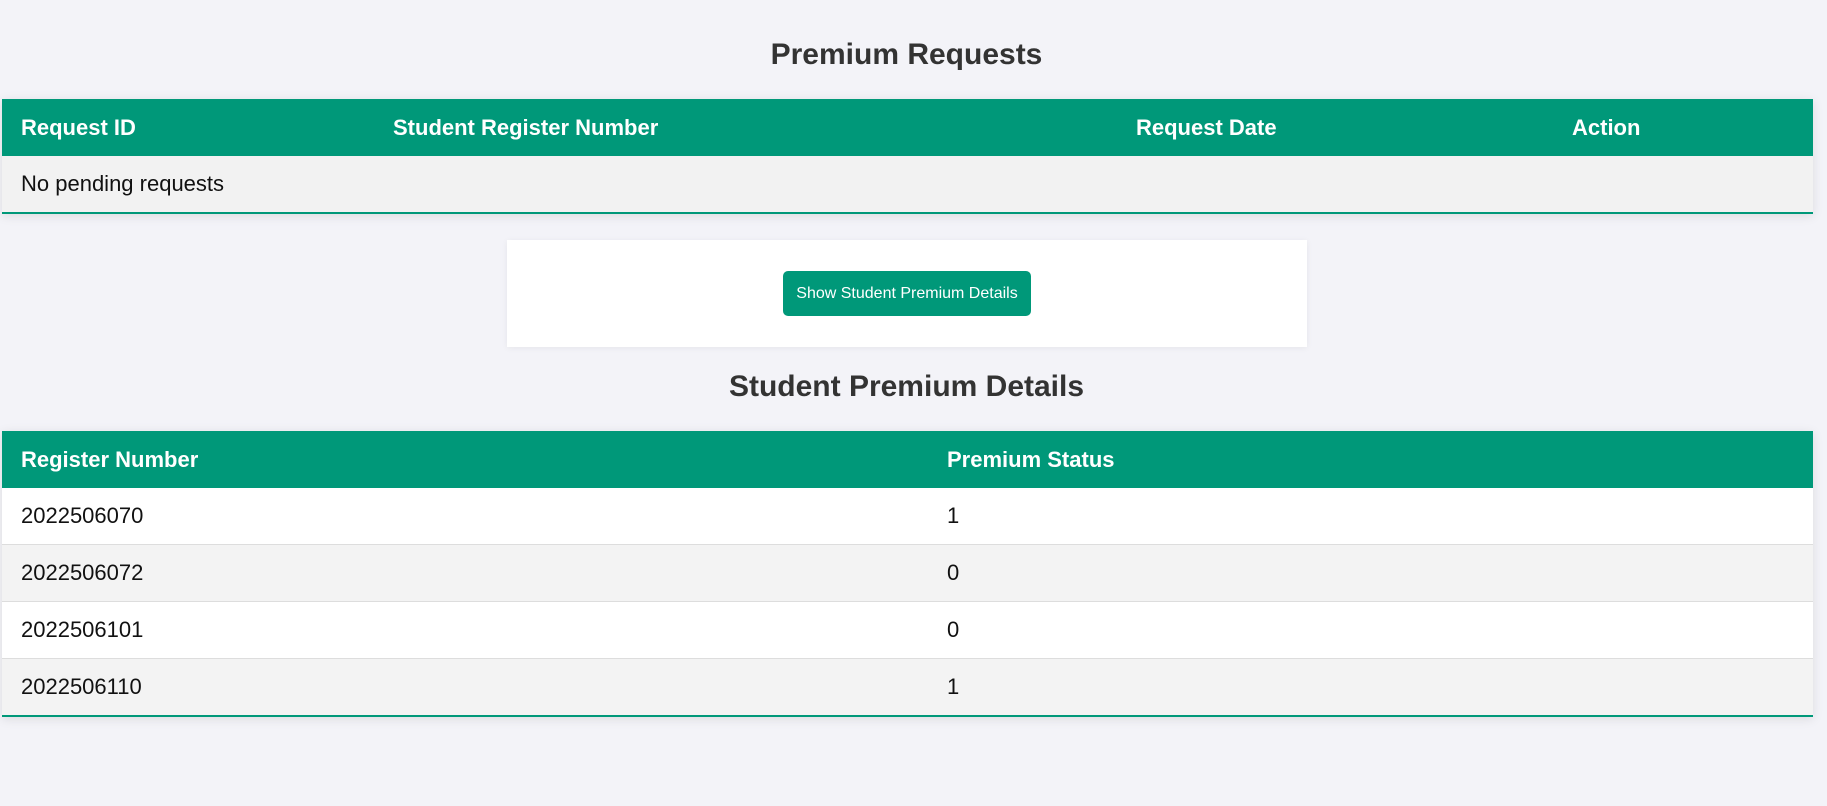  I want to click on toggle-button-card: Show Student Premium Details, so click(907, 293).